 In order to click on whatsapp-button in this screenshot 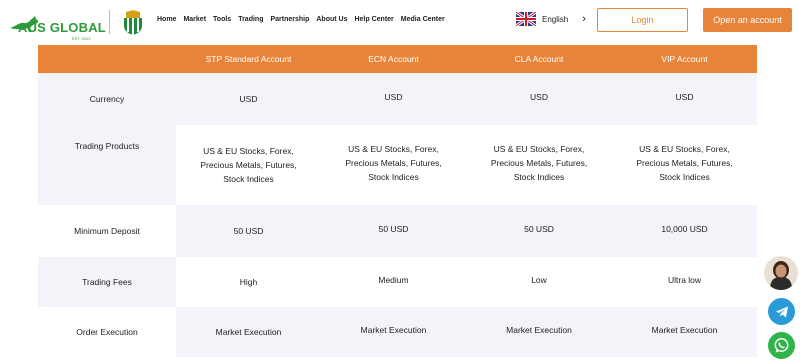, I will do `click(781, 345)`.